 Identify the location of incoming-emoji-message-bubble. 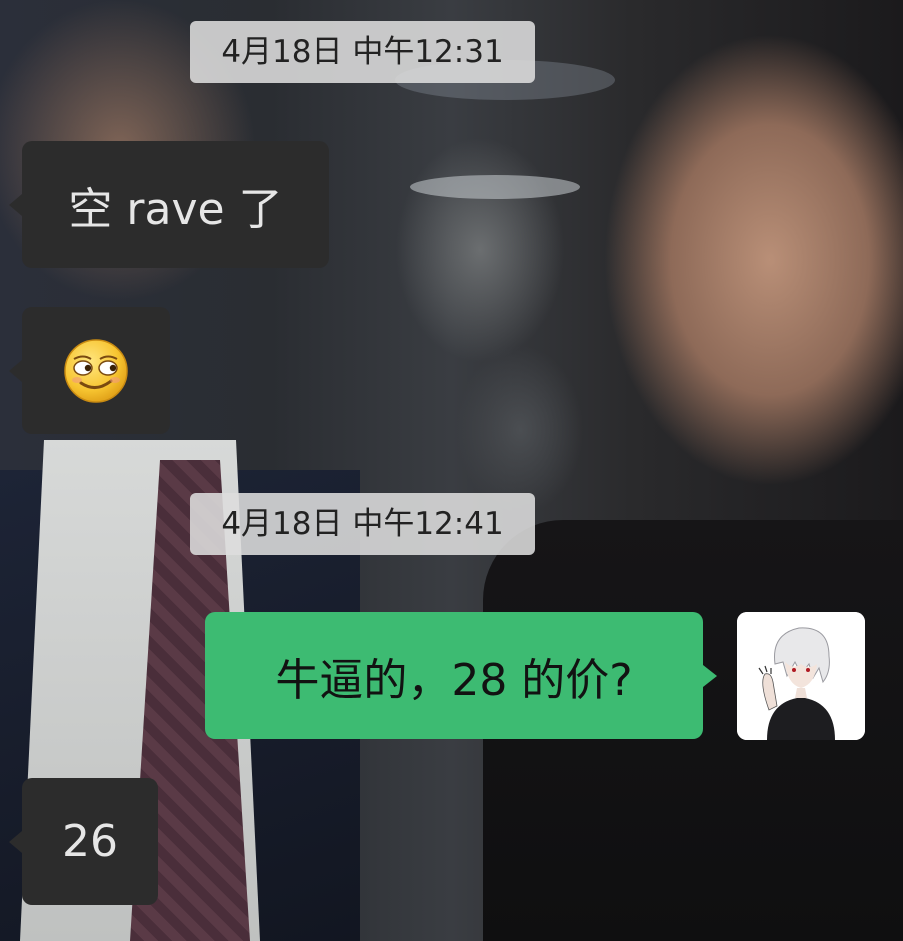
(89, 370).